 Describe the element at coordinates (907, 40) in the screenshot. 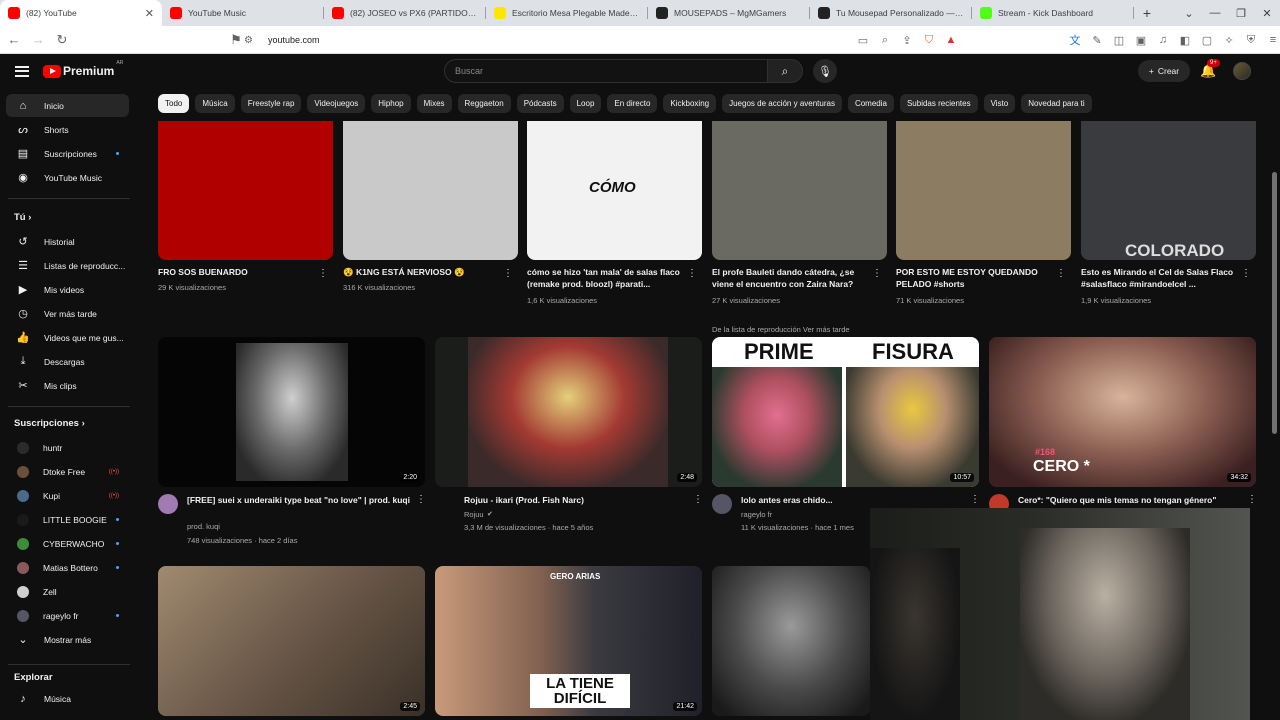

I see `share-icon: ⇪` at that location.